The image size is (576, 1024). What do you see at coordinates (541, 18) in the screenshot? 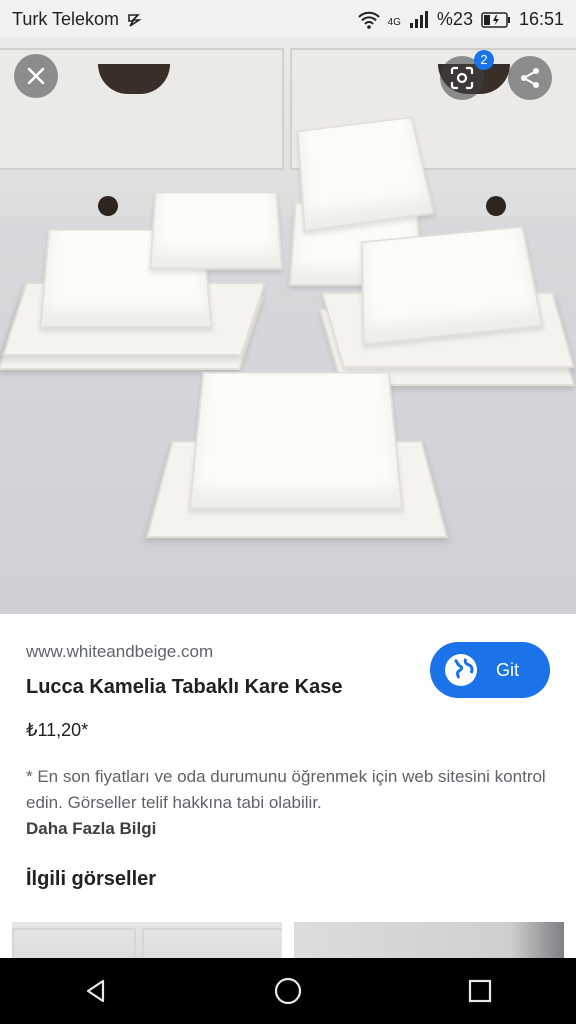
I see `clock: 16:51` at bounding box center [541, 18].